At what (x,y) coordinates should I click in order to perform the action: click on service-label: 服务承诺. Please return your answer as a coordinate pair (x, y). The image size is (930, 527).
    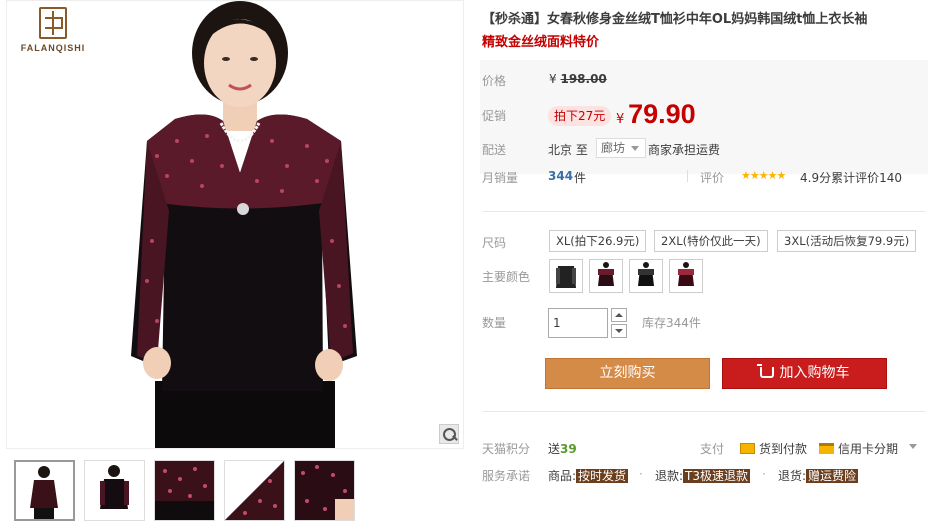
    Looking at the image, I should click on (506, 476).